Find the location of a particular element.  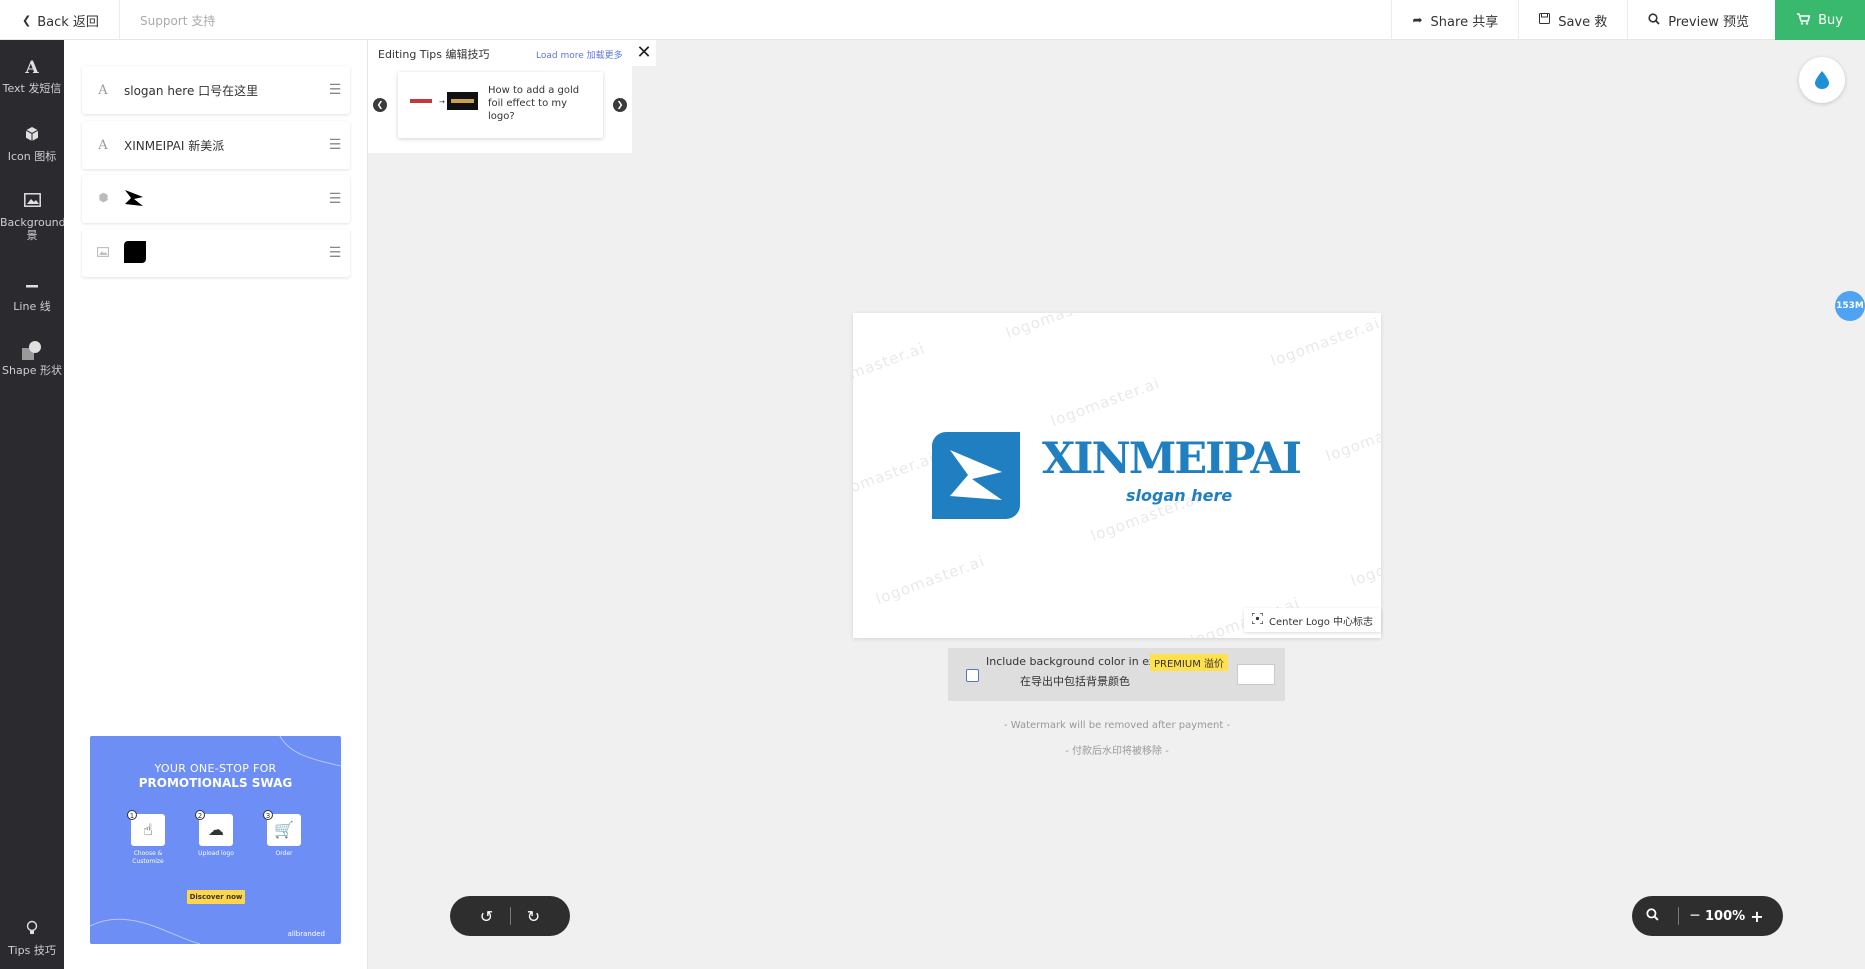

cloud-upload-icon: ☁ is located at coordinates (216, 829).